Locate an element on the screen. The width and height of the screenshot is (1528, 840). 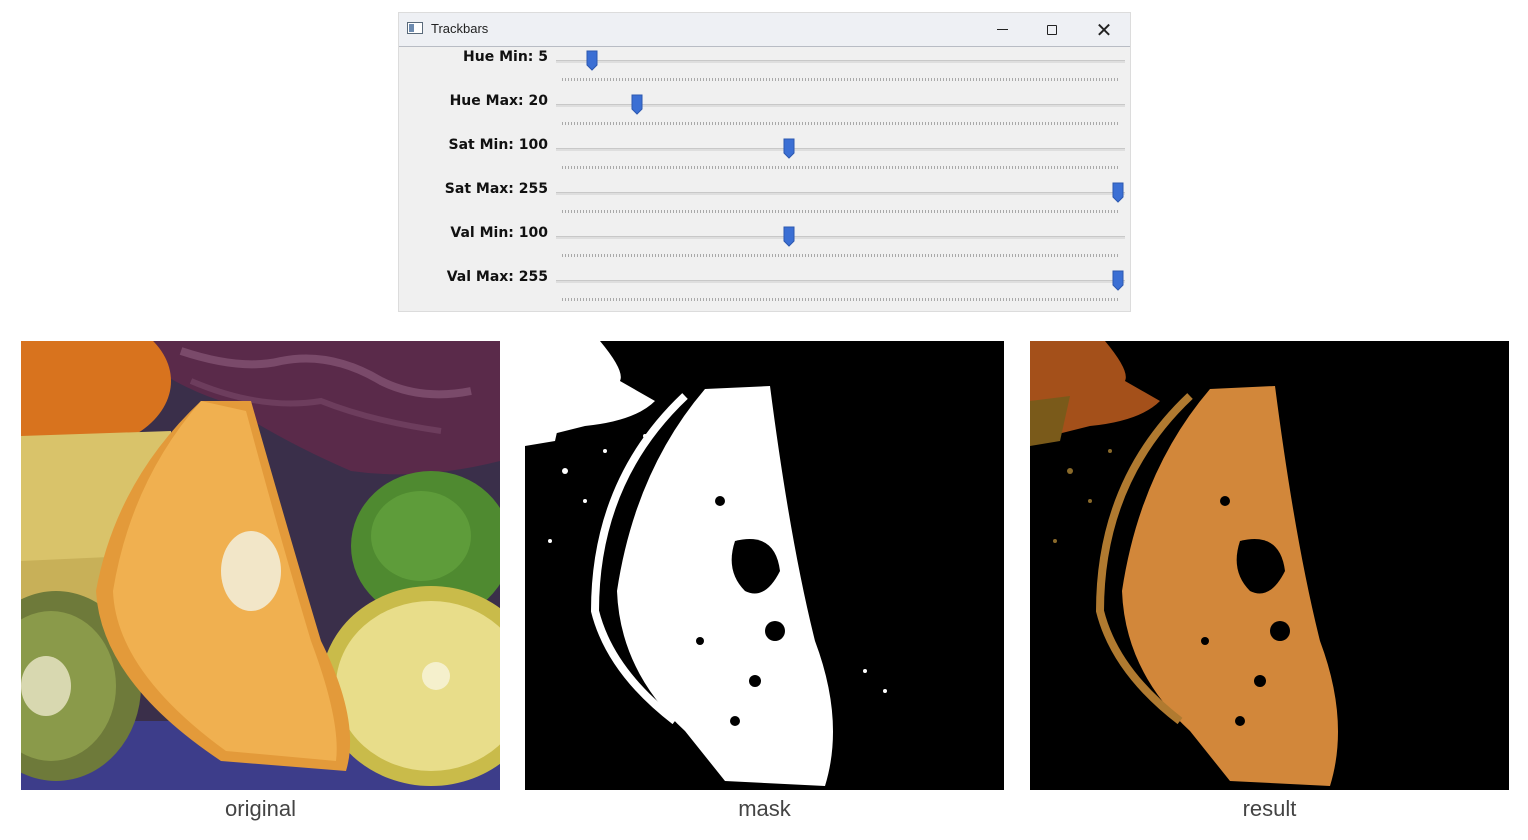
trackbar-val-min: Val Min: 100 is located at coordinates (765, 245).